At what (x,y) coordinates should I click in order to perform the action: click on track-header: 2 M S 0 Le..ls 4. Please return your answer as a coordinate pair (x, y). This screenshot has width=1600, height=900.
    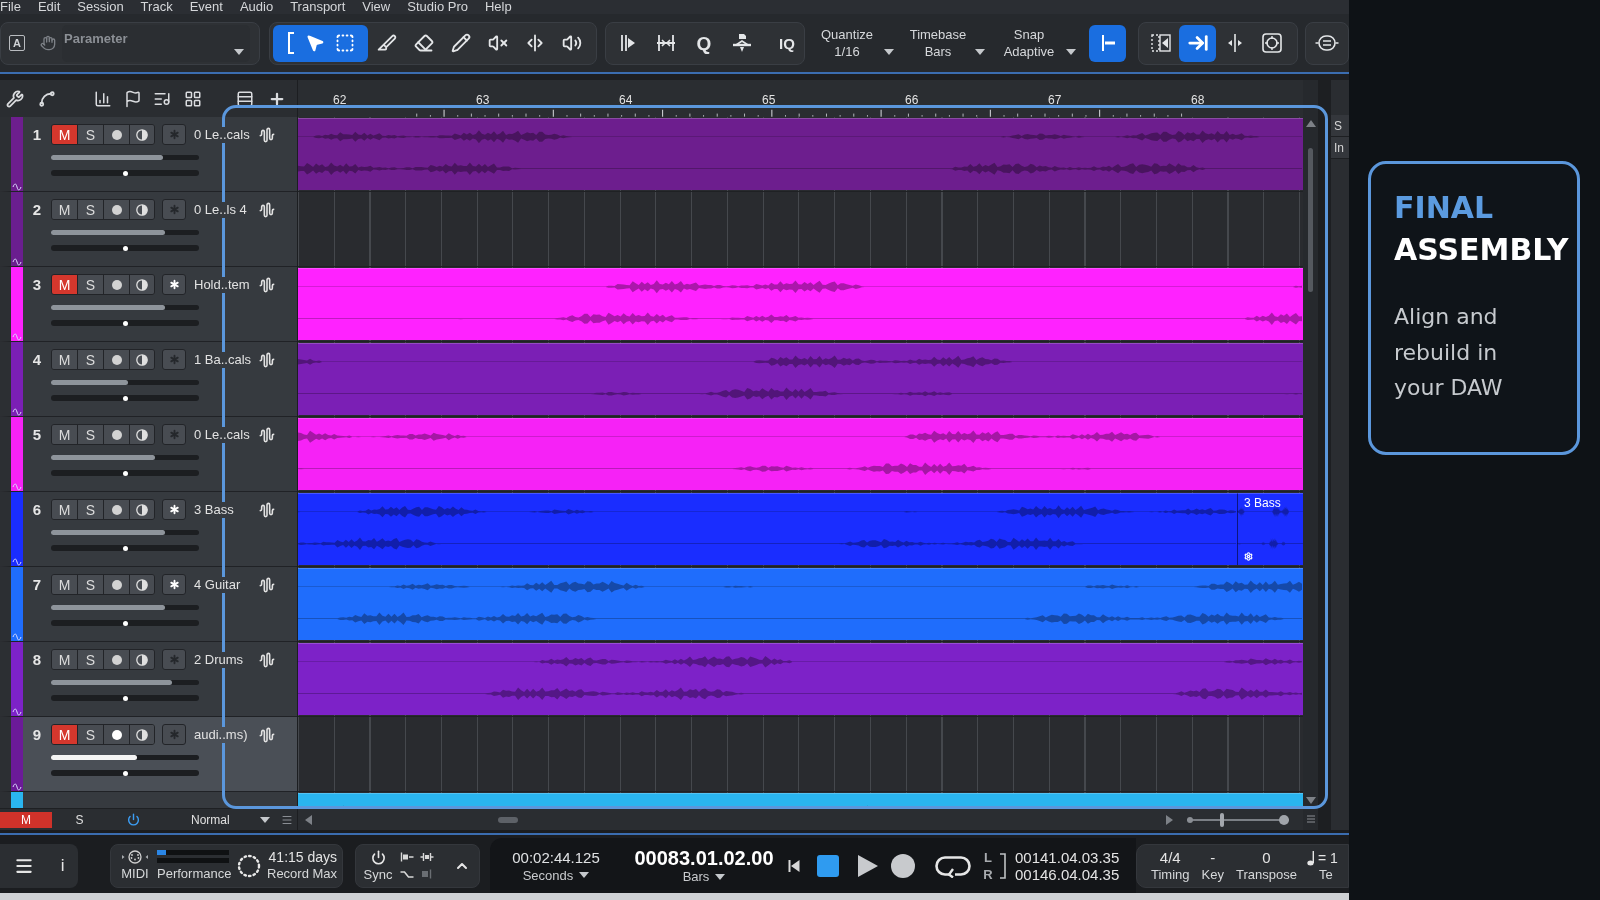
    Looking at the image, I should click on (148, 229).